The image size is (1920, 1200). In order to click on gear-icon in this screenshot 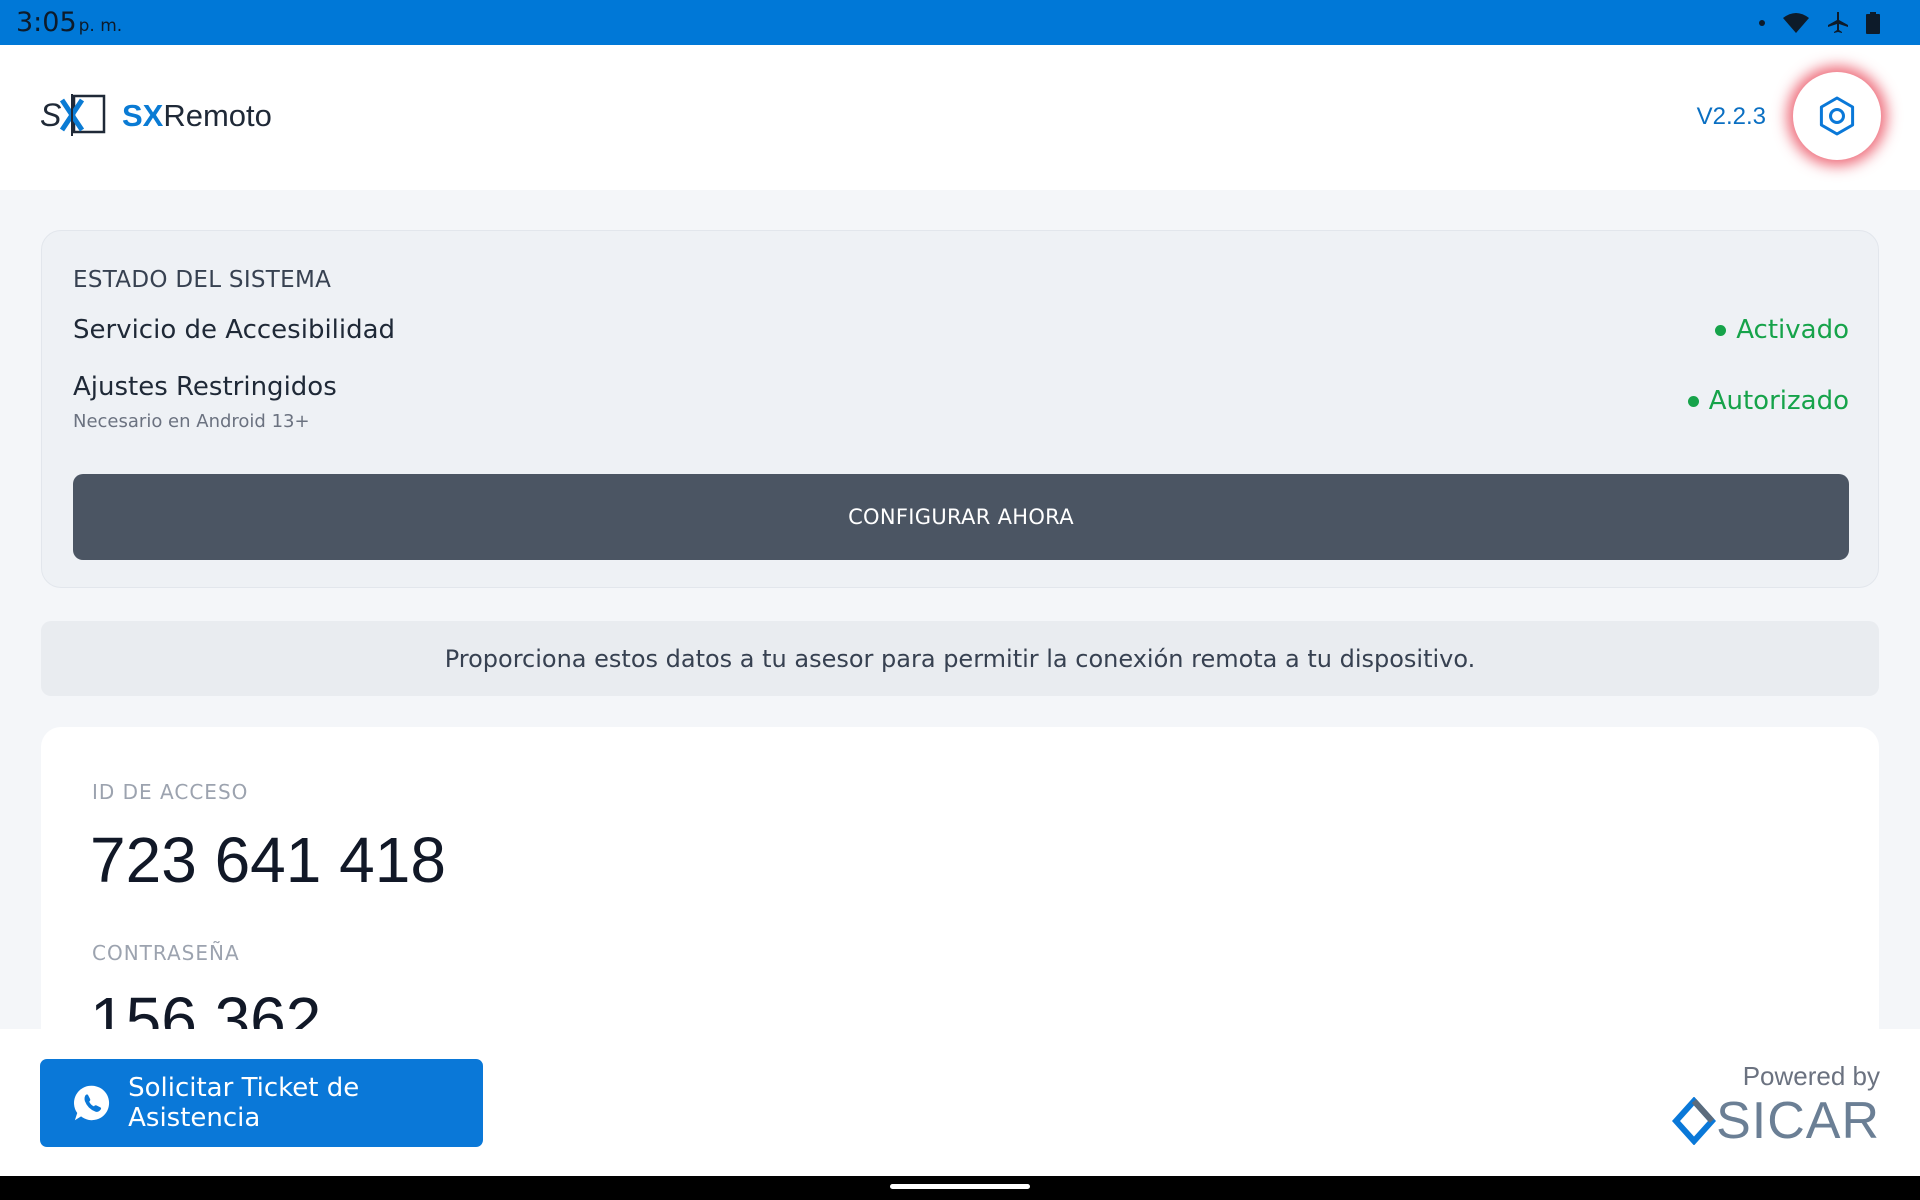, I will do `click(1837, 116)`.